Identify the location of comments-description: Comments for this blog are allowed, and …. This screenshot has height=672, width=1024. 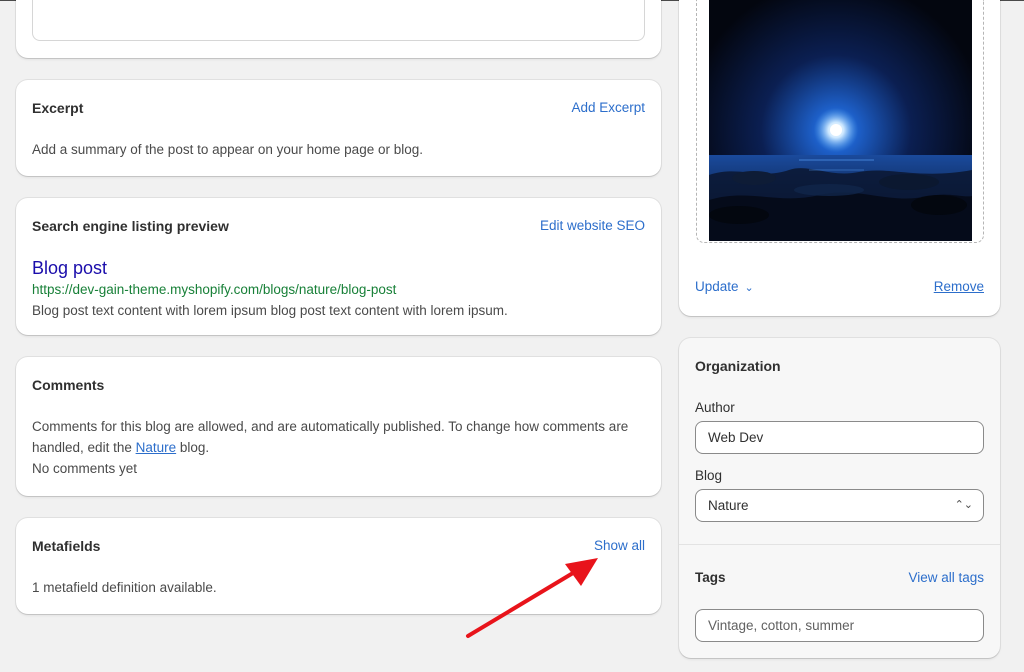
(330, 426).